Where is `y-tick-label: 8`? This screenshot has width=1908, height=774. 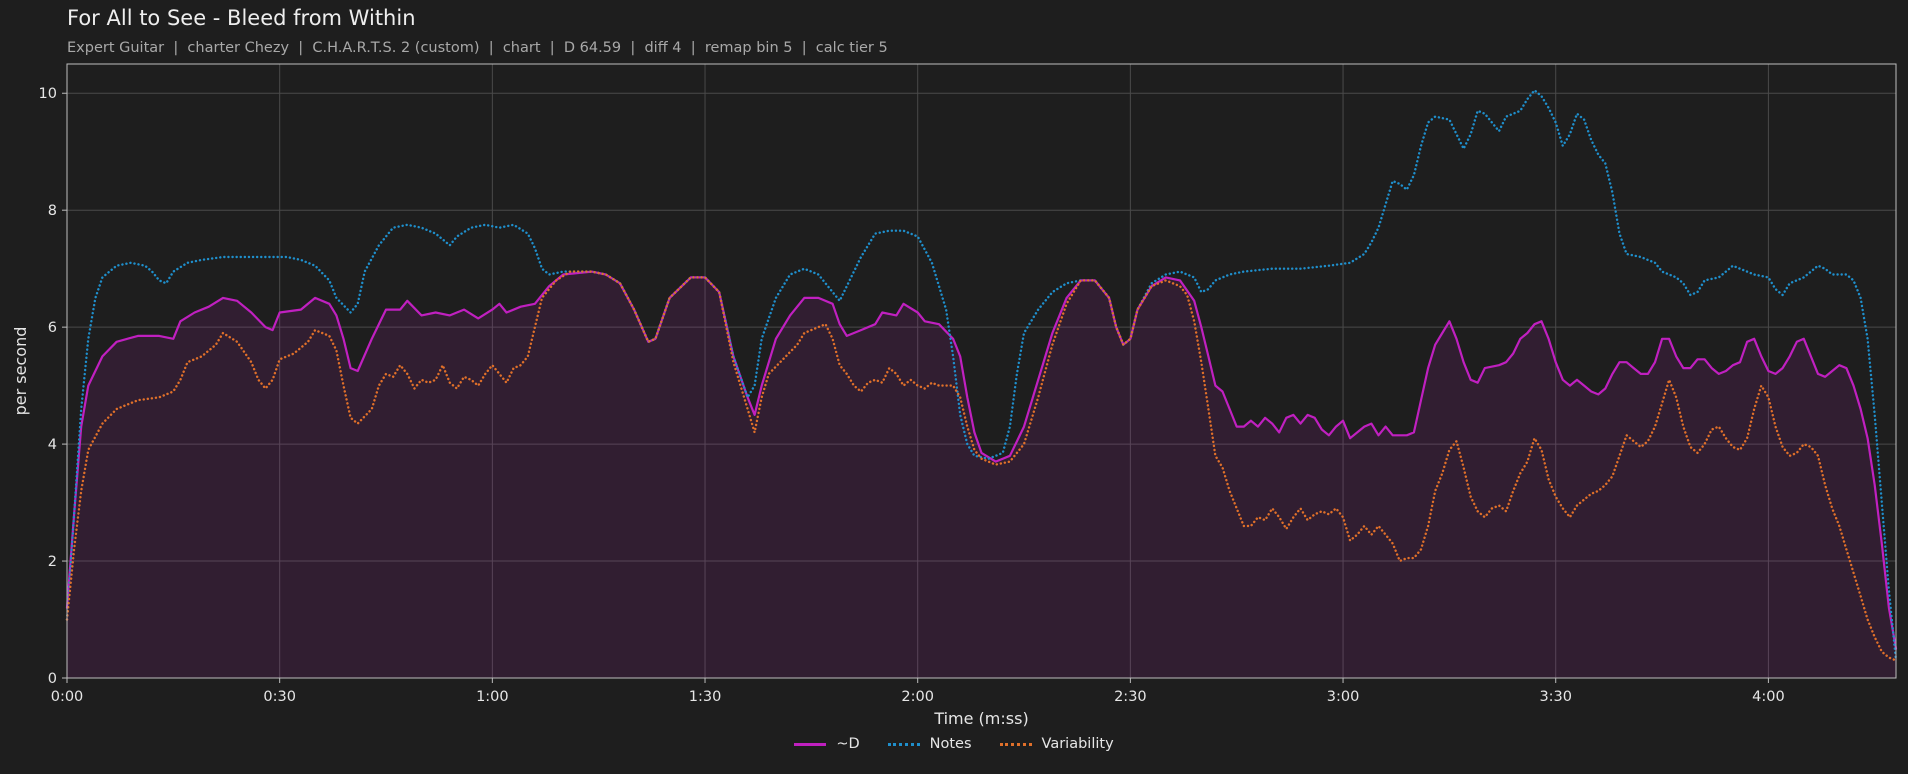 y-tick-label: 8 is located at coordinates (52, 211).